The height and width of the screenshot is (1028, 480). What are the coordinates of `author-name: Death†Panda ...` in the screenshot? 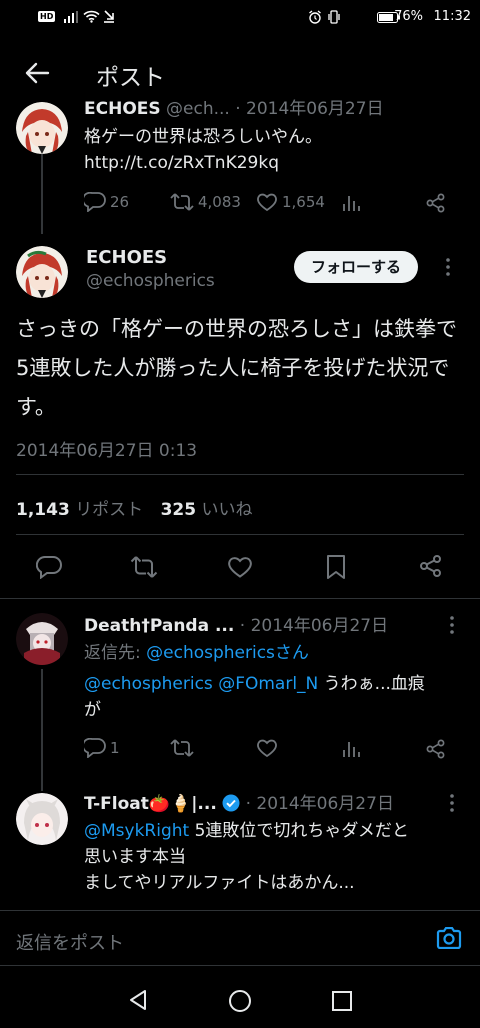 It's located at (159, 626).